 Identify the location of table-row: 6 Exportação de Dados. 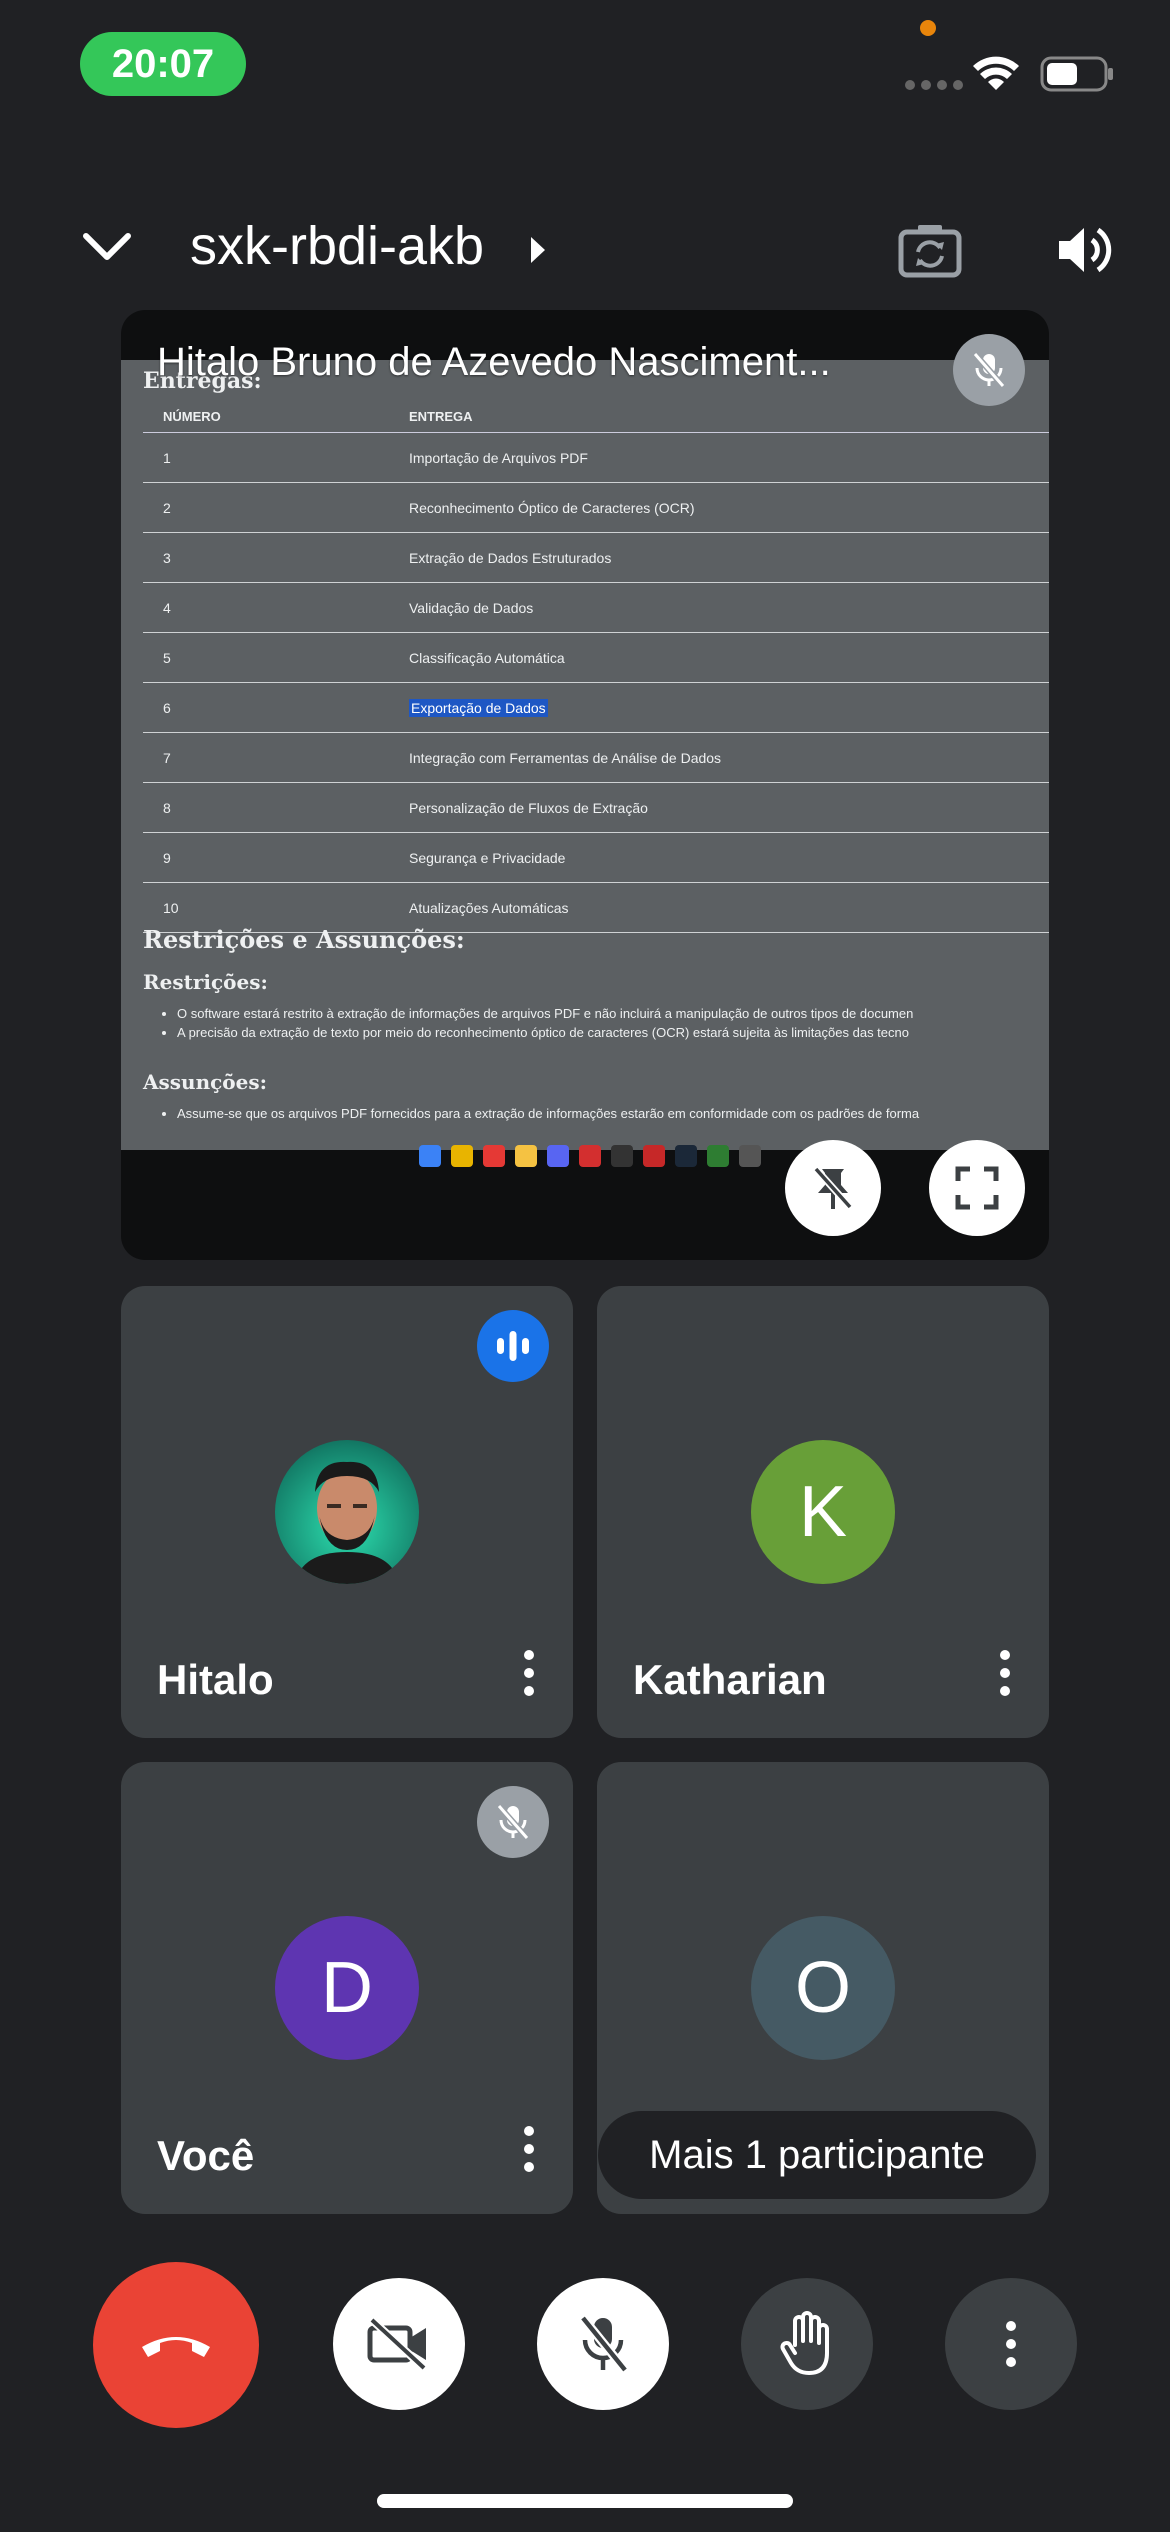
(596, 707).